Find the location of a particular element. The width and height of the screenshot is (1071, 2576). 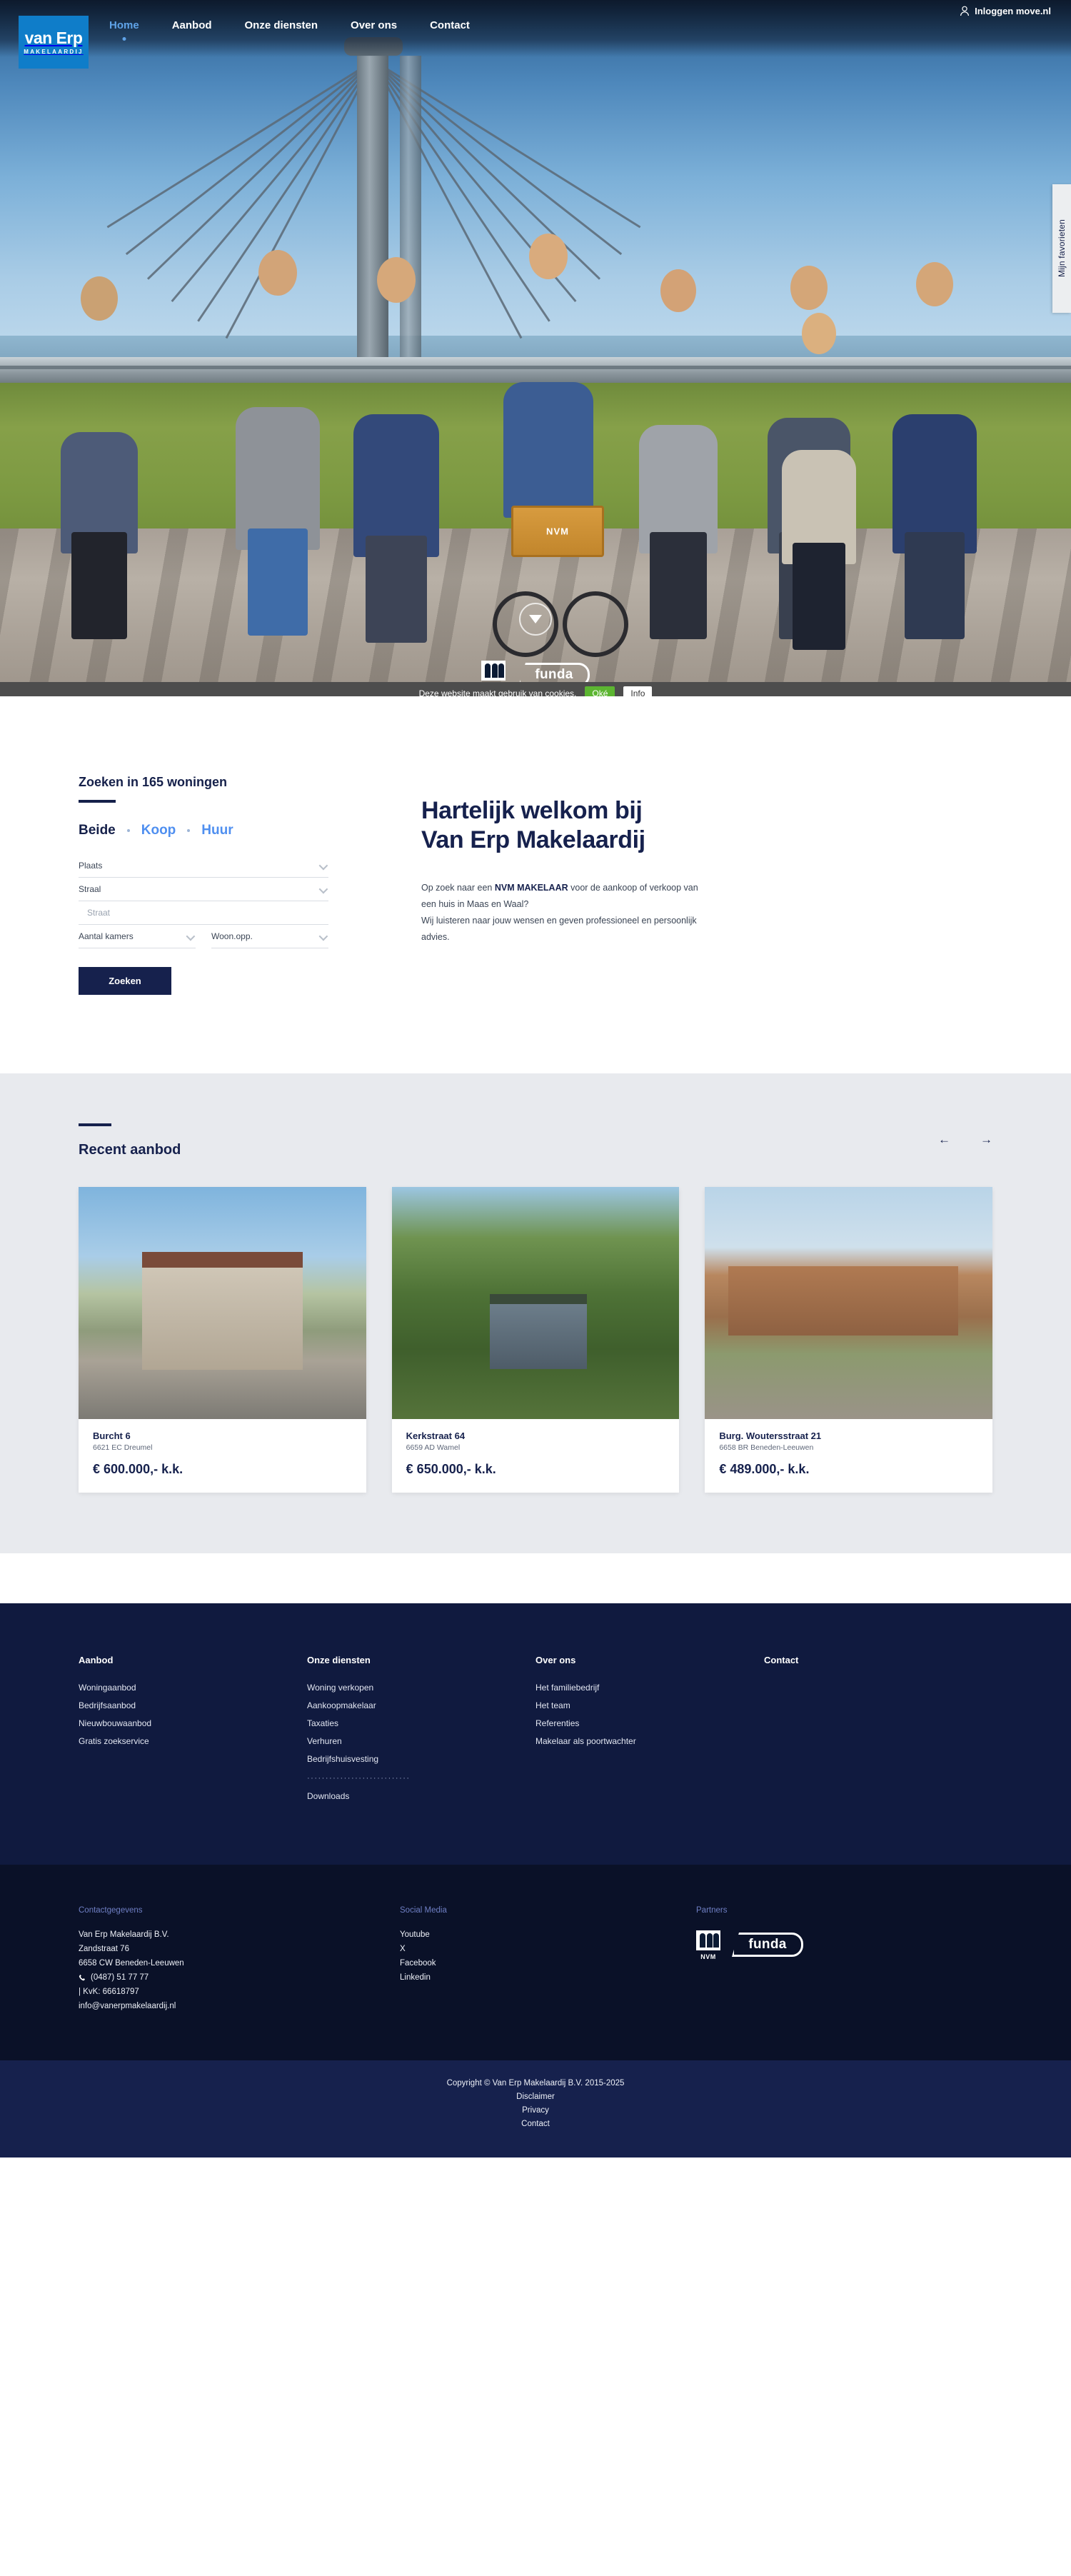

footer-link: Verhuren is located at coordinates (421, 1741).